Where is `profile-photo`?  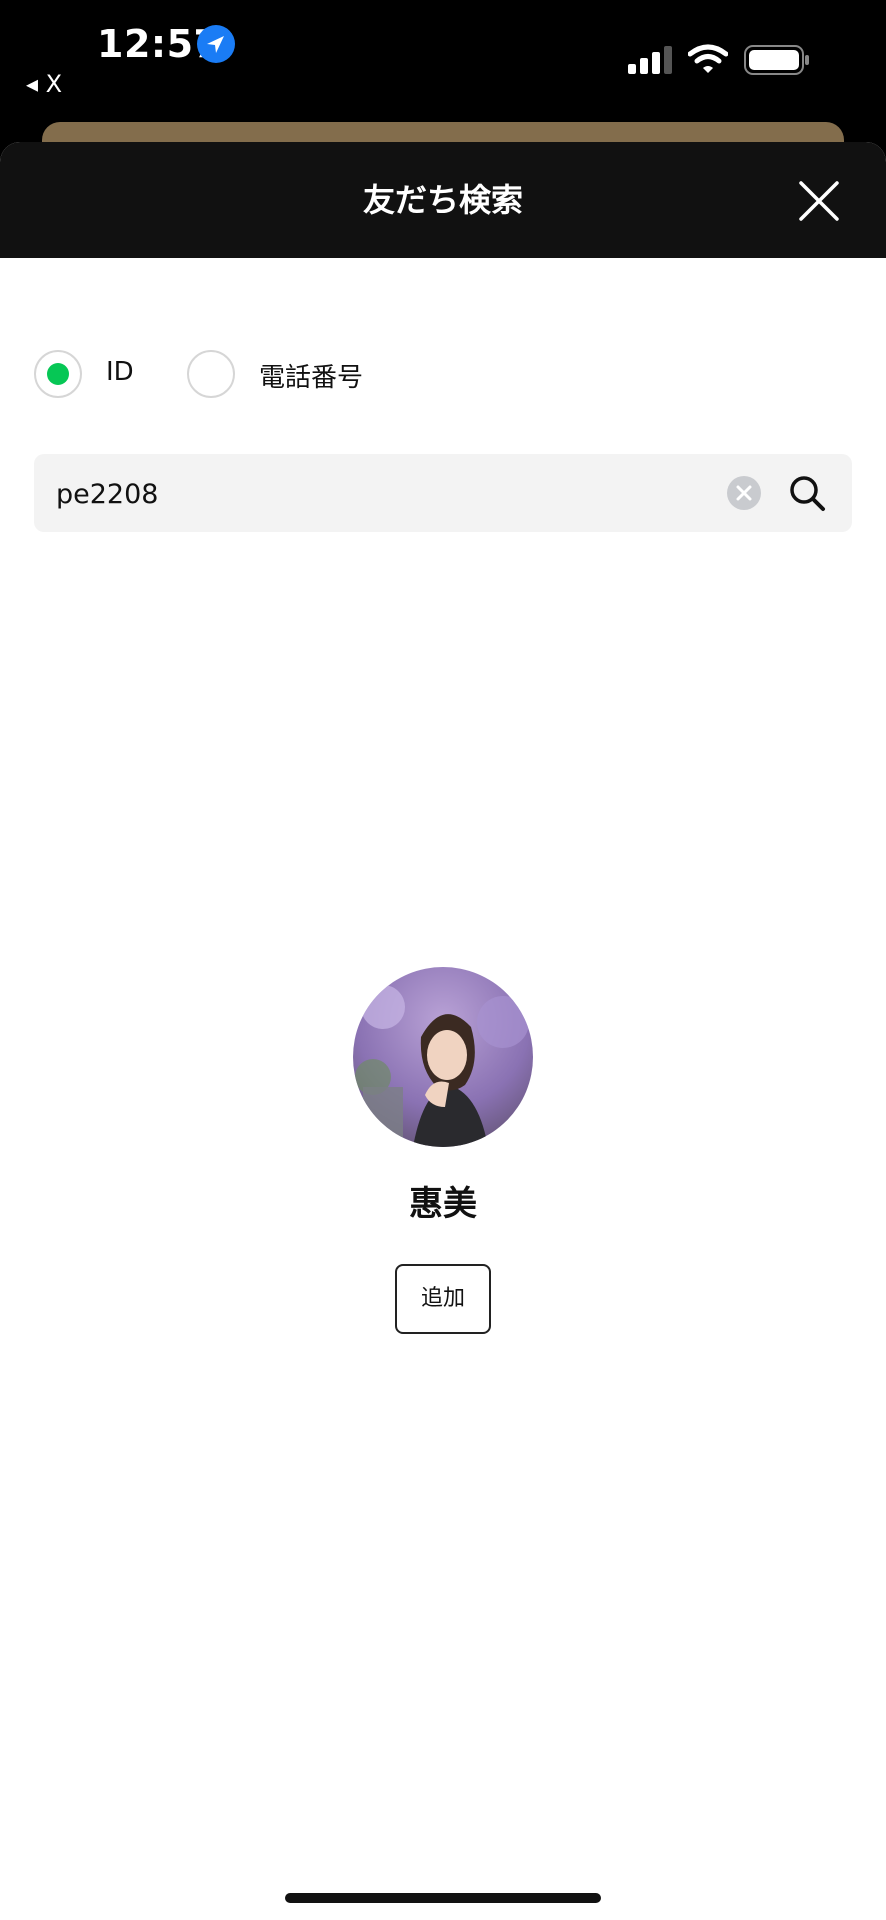 profile-photo is located at coordinates (443, 1057).